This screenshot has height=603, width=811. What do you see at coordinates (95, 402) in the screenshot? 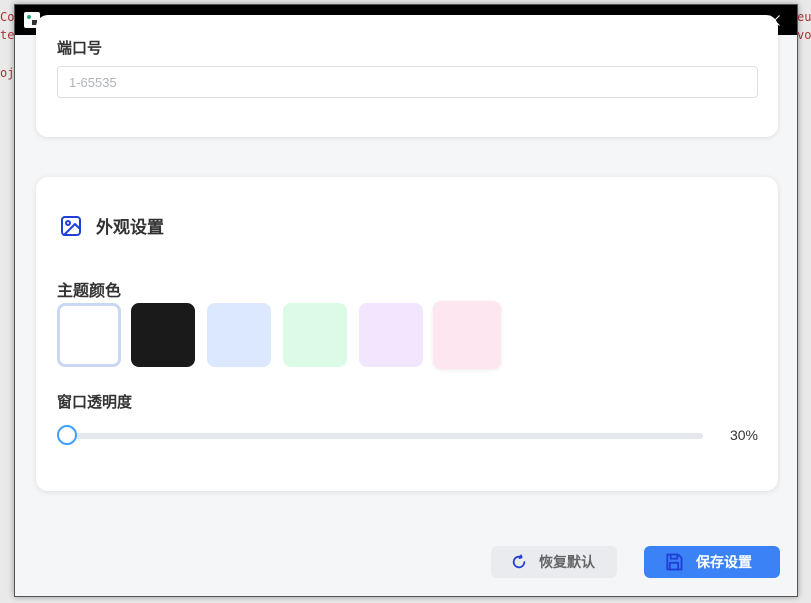
I see `opacity-label: 窗口透明度` at bounding box center [95, 402].